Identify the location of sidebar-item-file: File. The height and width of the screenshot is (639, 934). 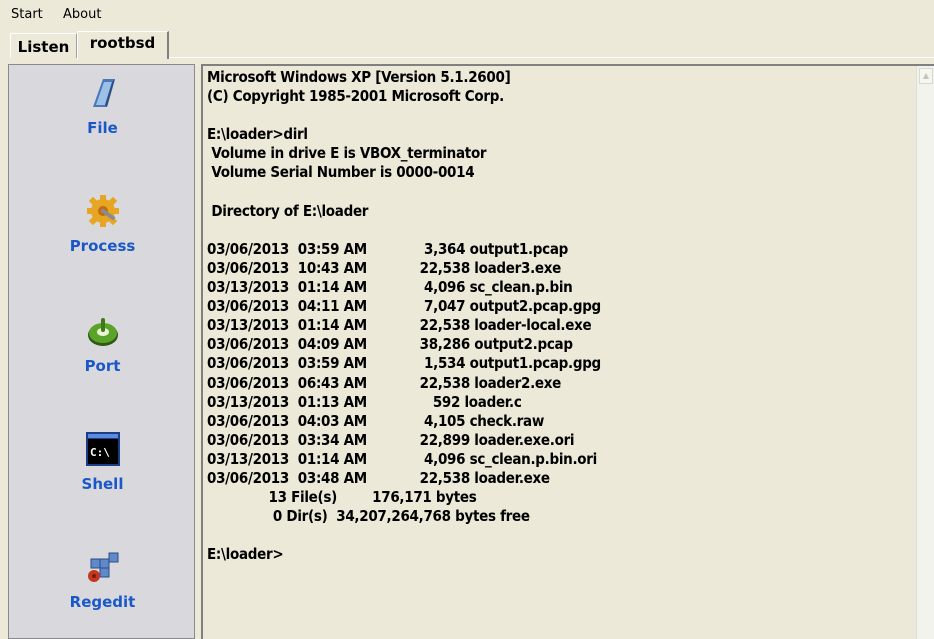
(102, 106).